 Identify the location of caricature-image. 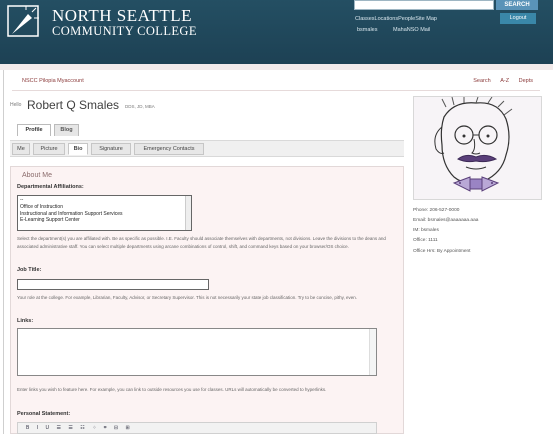
(473, 144).